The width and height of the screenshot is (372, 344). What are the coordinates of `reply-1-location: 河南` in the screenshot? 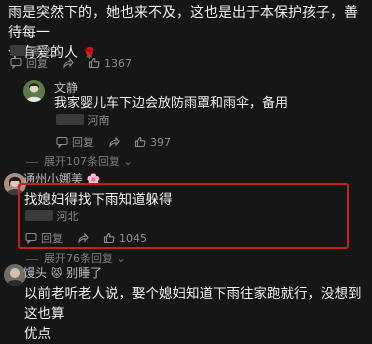 It's located at (98, 120).